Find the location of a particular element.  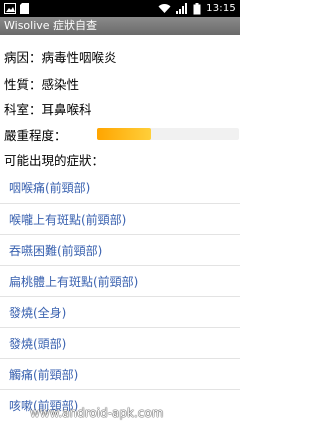

severity-label: 嚴重程度： is located at coordinates (35, 135).